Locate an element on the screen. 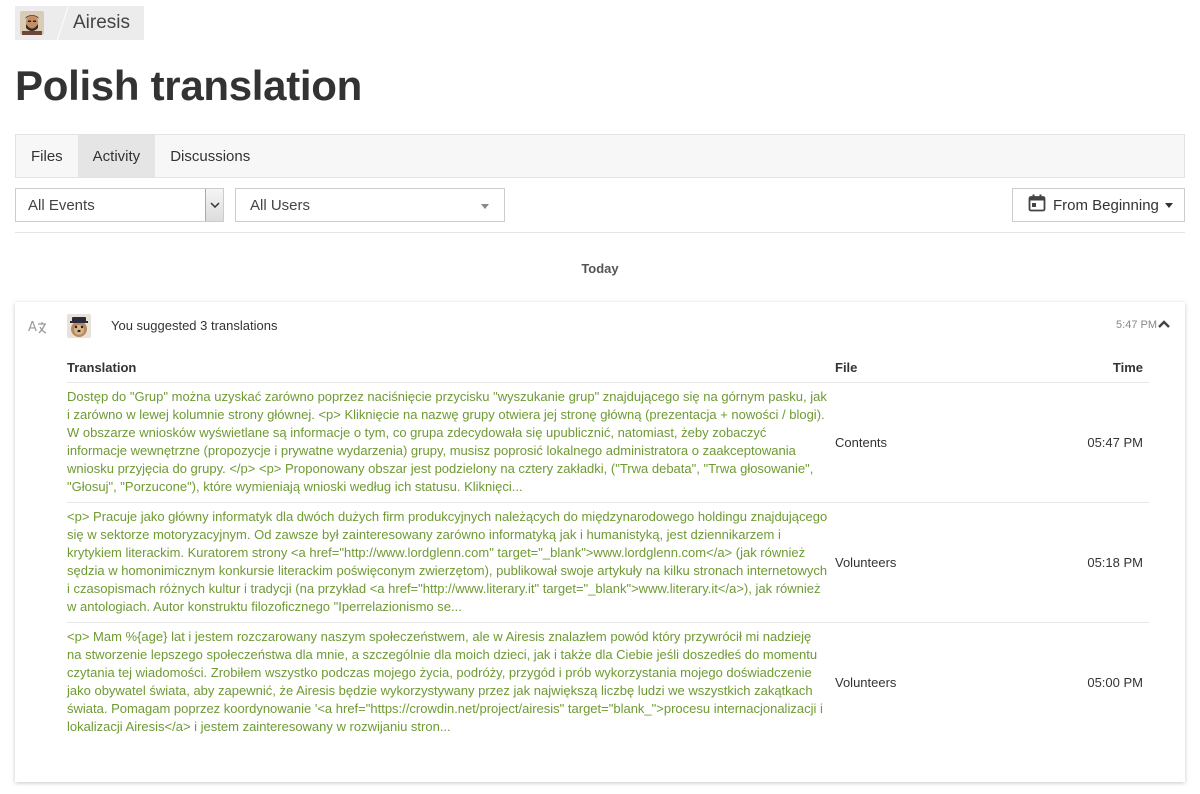 The height and width of the screenshot is (794, 1200). date-range-button: From Beginning is located at coordinates (1098, 205).